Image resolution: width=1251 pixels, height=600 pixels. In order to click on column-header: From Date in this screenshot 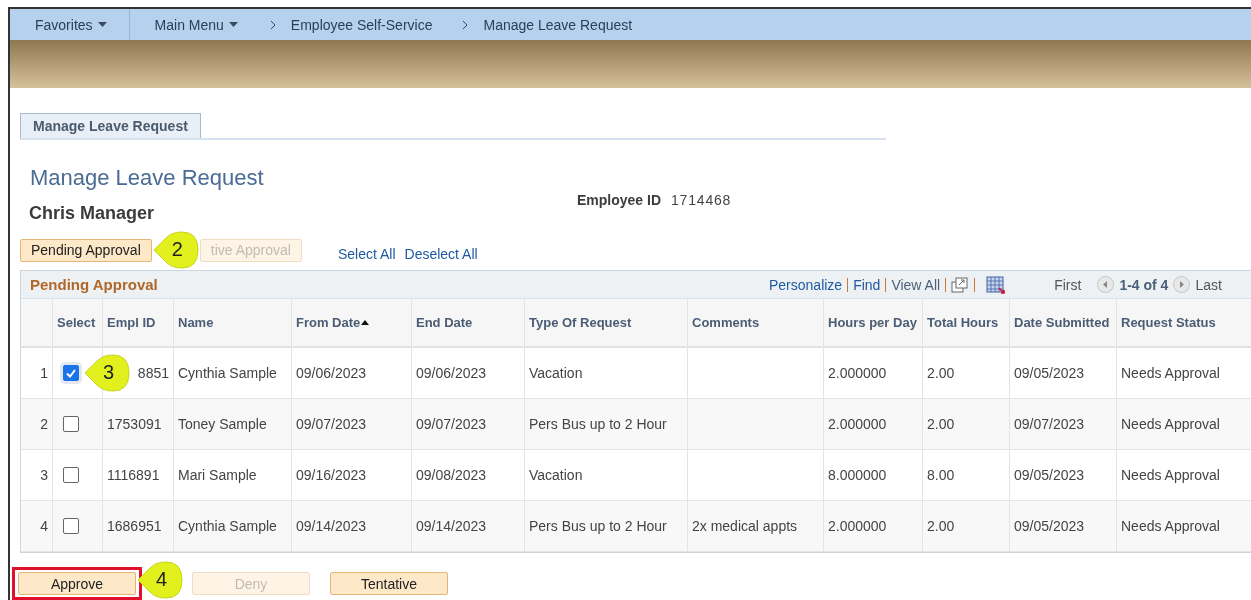, I will do `click(352, 323)`.